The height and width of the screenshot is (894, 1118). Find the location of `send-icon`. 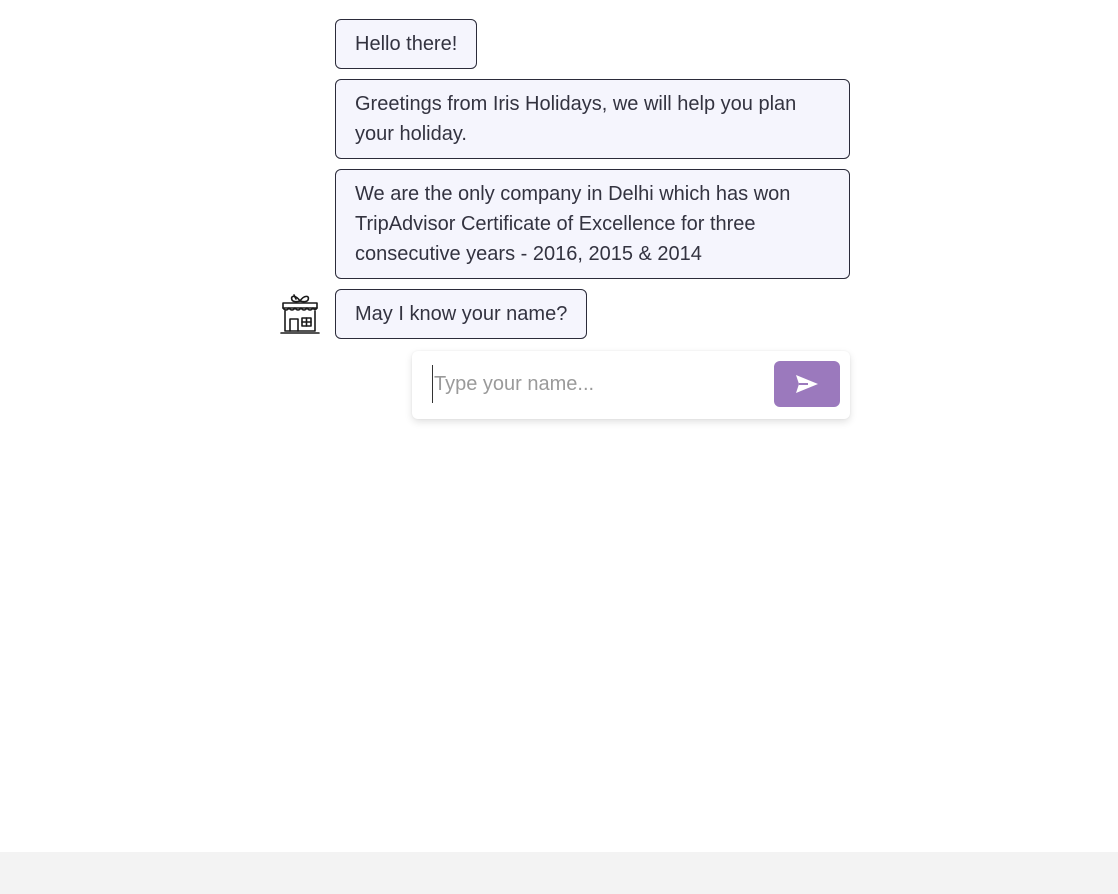

send-icon is located at coordinates (807, 384).